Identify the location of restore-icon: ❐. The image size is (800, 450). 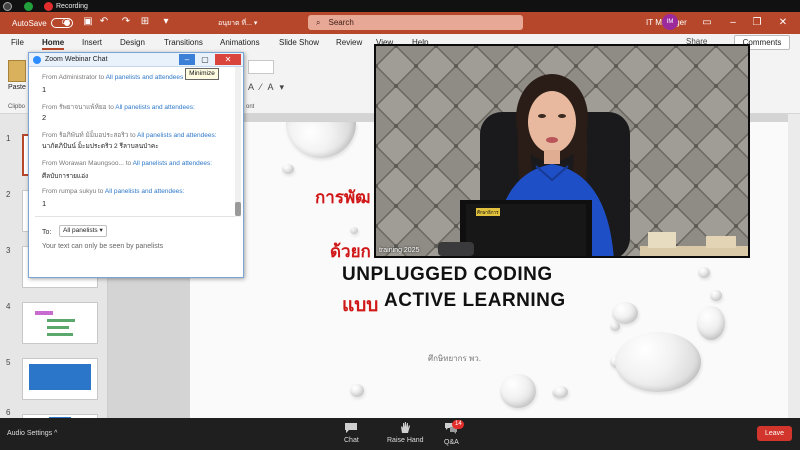
(757, 23).